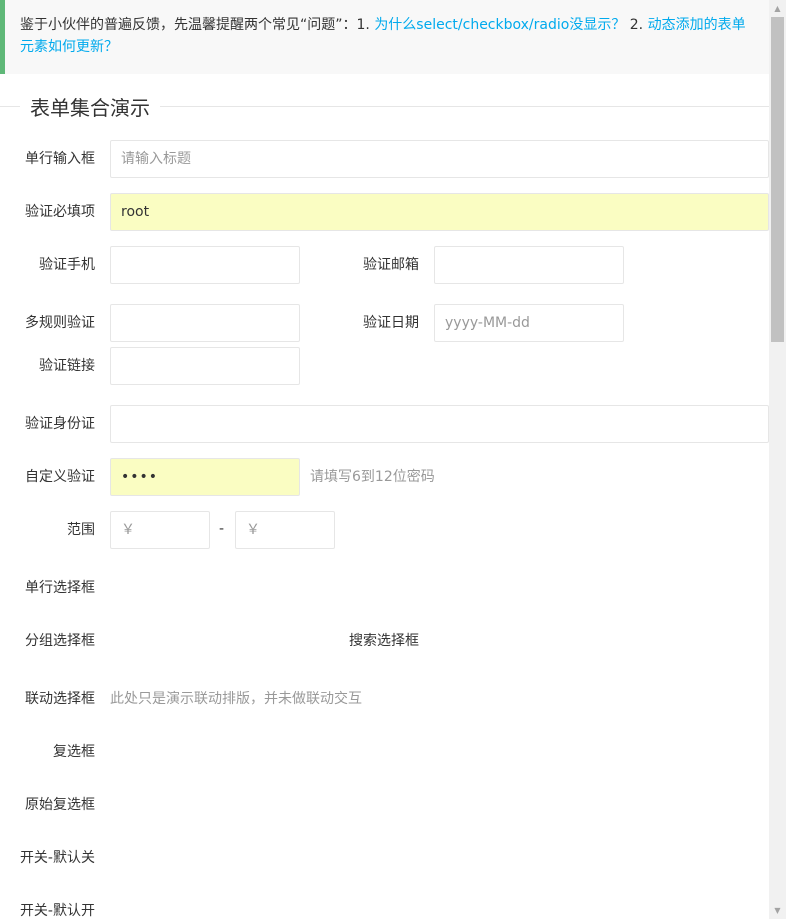 This screenshot has height=919, width=786. What do you see at coordinates (777, 459) in the screenshot?
I see `vertical-scrollbar: ▲ ▼` at bounding box center [777, 459].